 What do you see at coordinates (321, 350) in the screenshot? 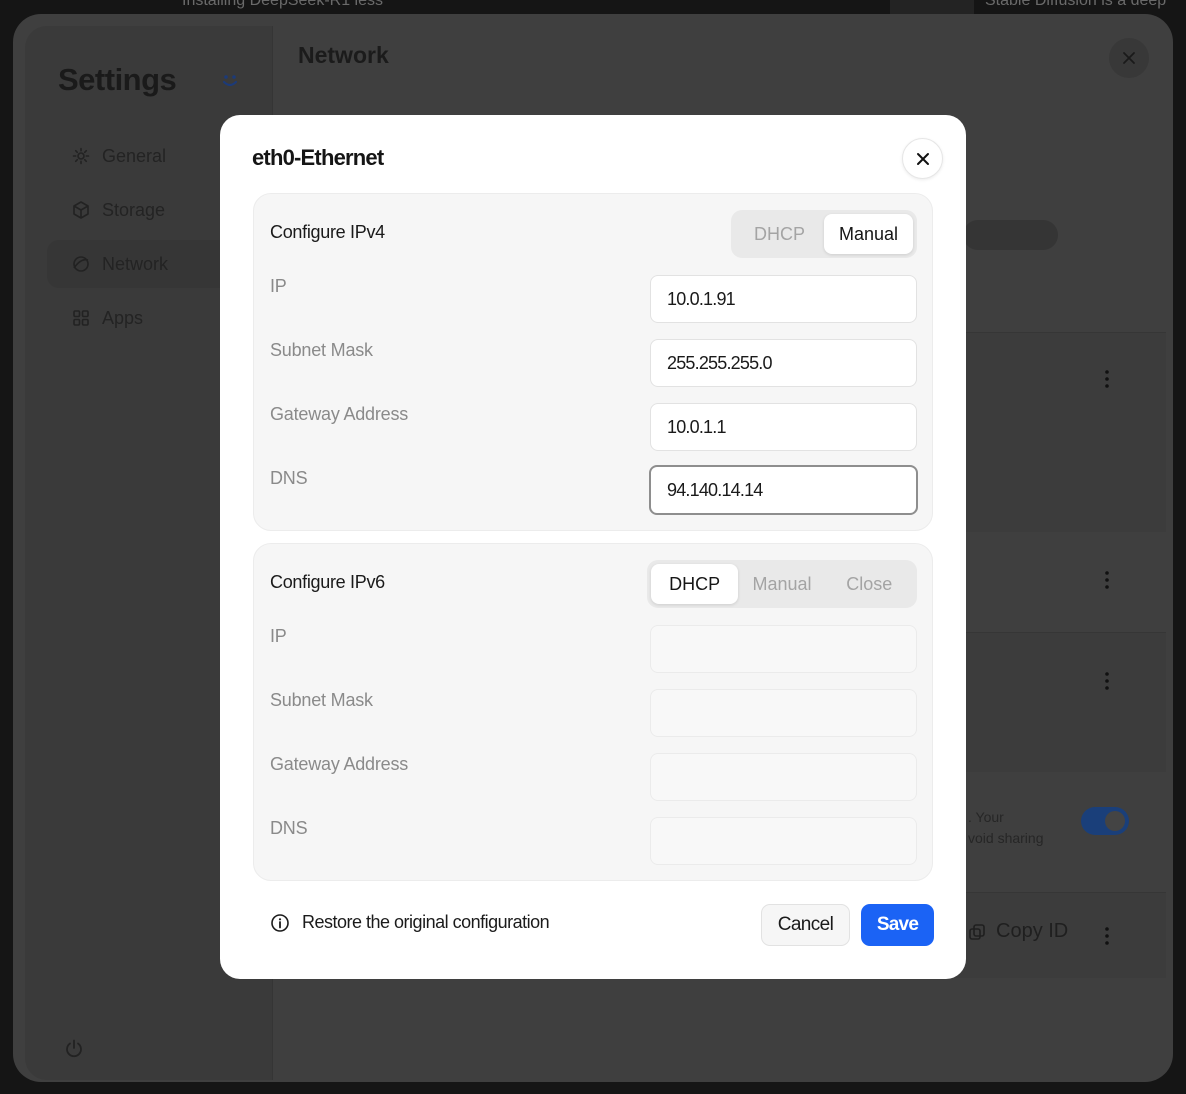
I see `ipv4-subnet-label: Subnet Mask` at bounding box center [321, 350].